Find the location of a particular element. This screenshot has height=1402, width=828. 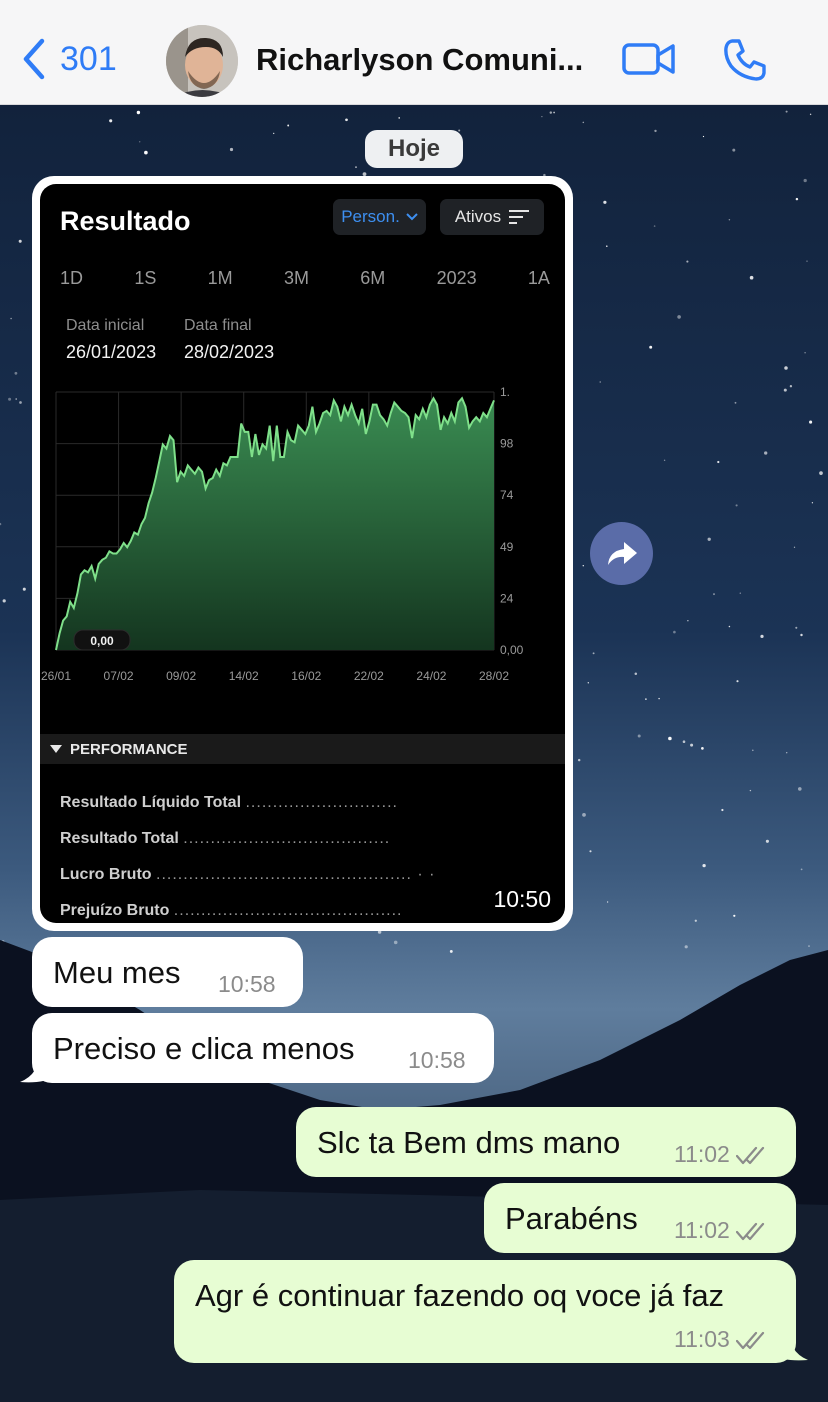

video-call-icon is located at coordinates (649, 59).